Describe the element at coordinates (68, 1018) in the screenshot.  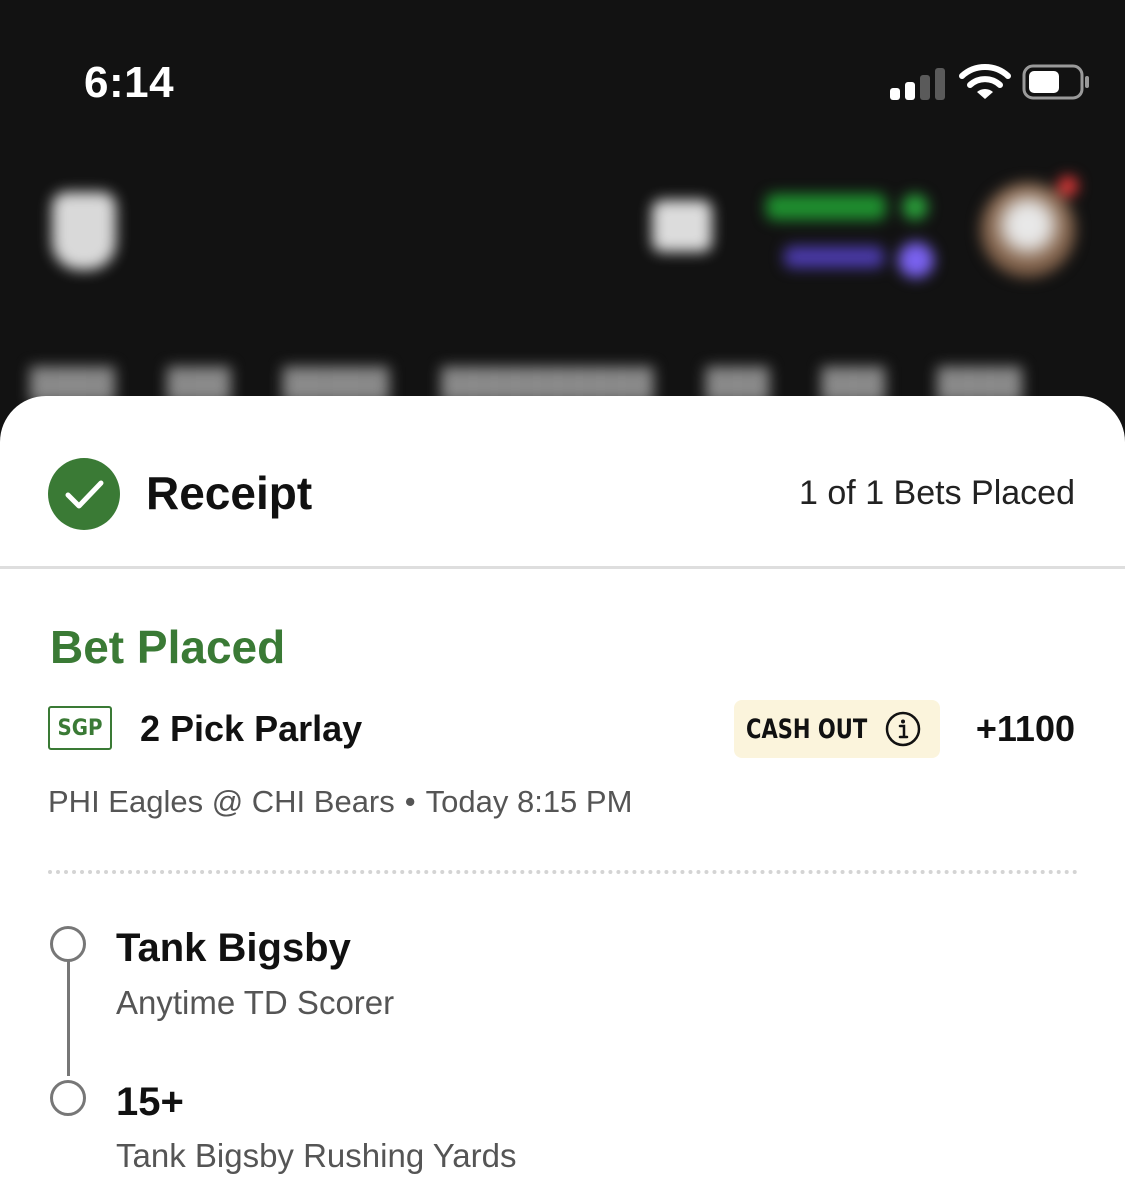
I see `leg-connector` at that location.